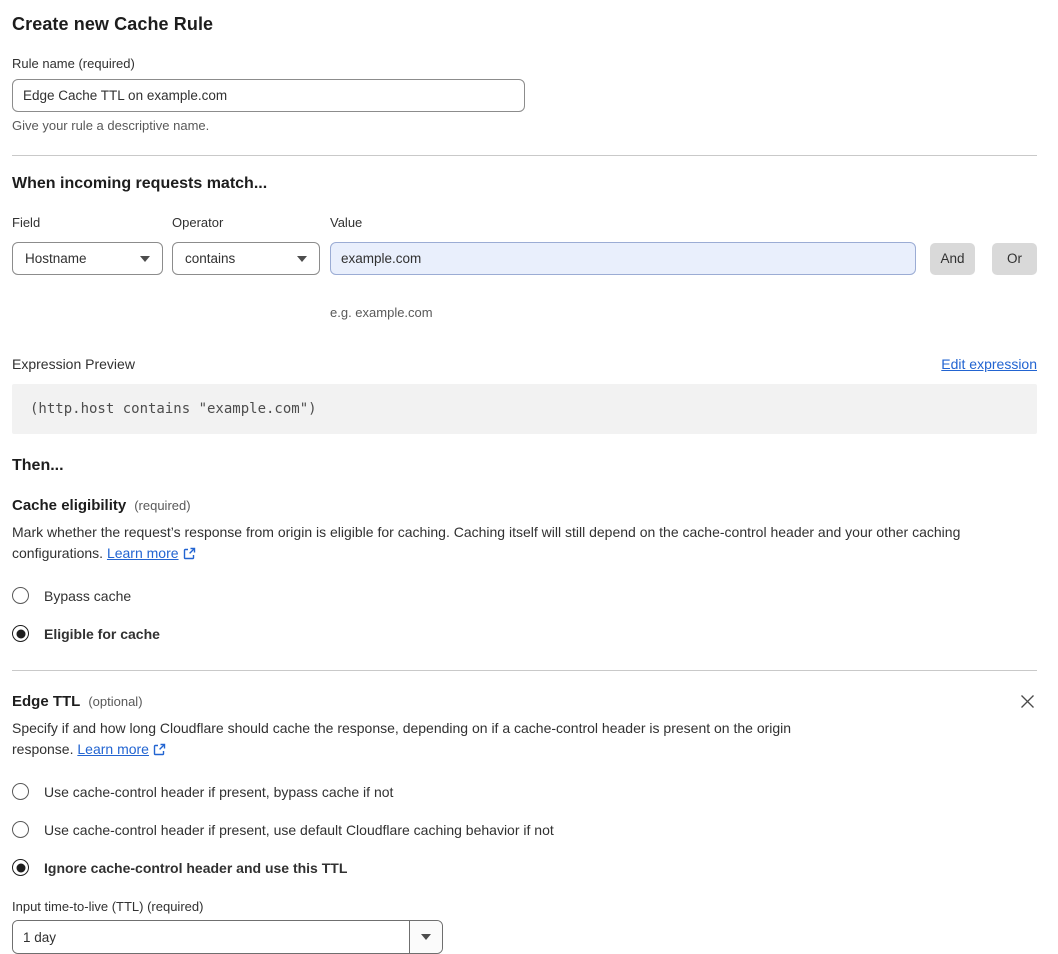  I want to click on expression-preview-code: (http.host contains "example.com"), so click(524, 409).